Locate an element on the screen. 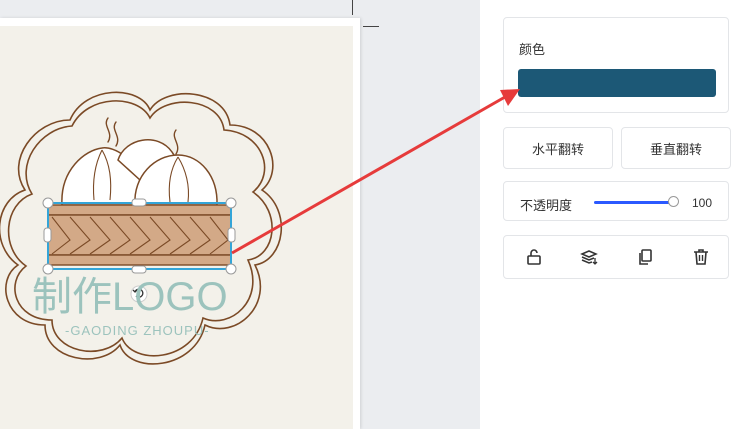 The image size is (739, 429). copy-icon is located at coordinates (645, 257).